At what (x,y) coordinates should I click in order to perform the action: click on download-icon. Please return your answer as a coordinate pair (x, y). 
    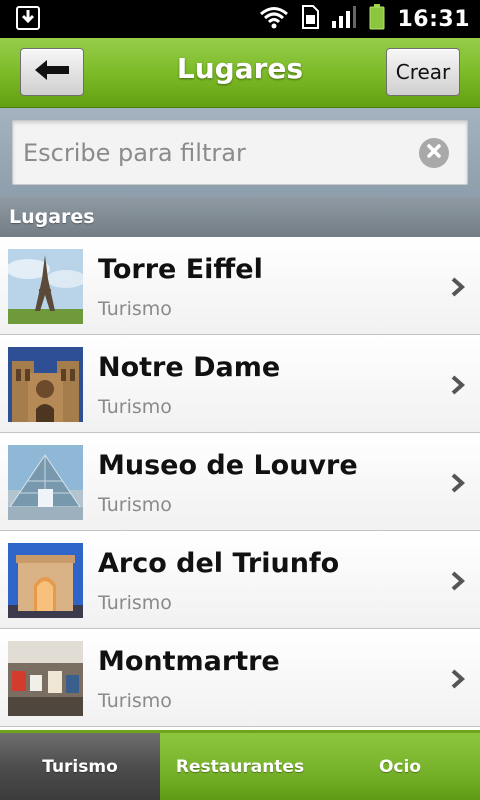
    Looking at the image, I should click on (28, 18).